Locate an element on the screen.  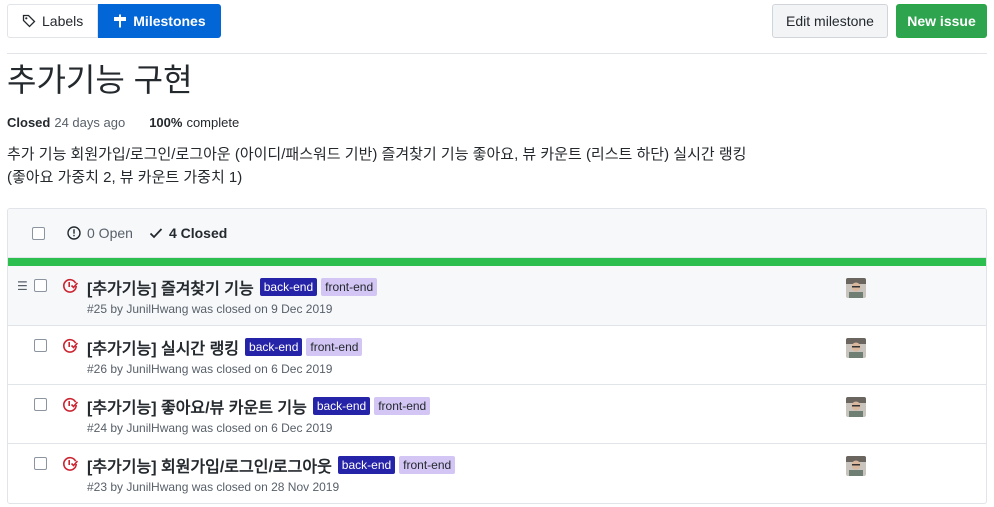
milestones-tab: Milestones is located at coordinates (159, 21).